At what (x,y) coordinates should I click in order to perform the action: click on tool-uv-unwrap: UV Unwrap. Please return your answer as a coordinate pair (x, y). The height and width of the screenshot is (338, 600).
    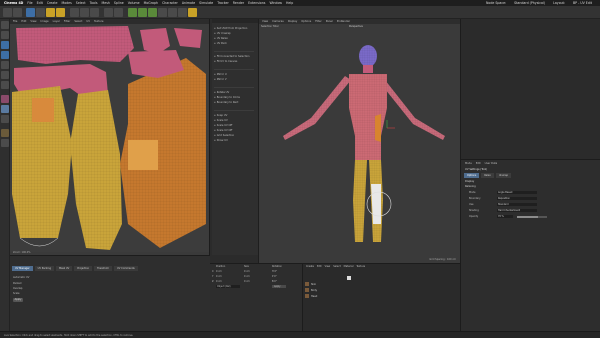
    Looking at the image, I should click on (222, 33).